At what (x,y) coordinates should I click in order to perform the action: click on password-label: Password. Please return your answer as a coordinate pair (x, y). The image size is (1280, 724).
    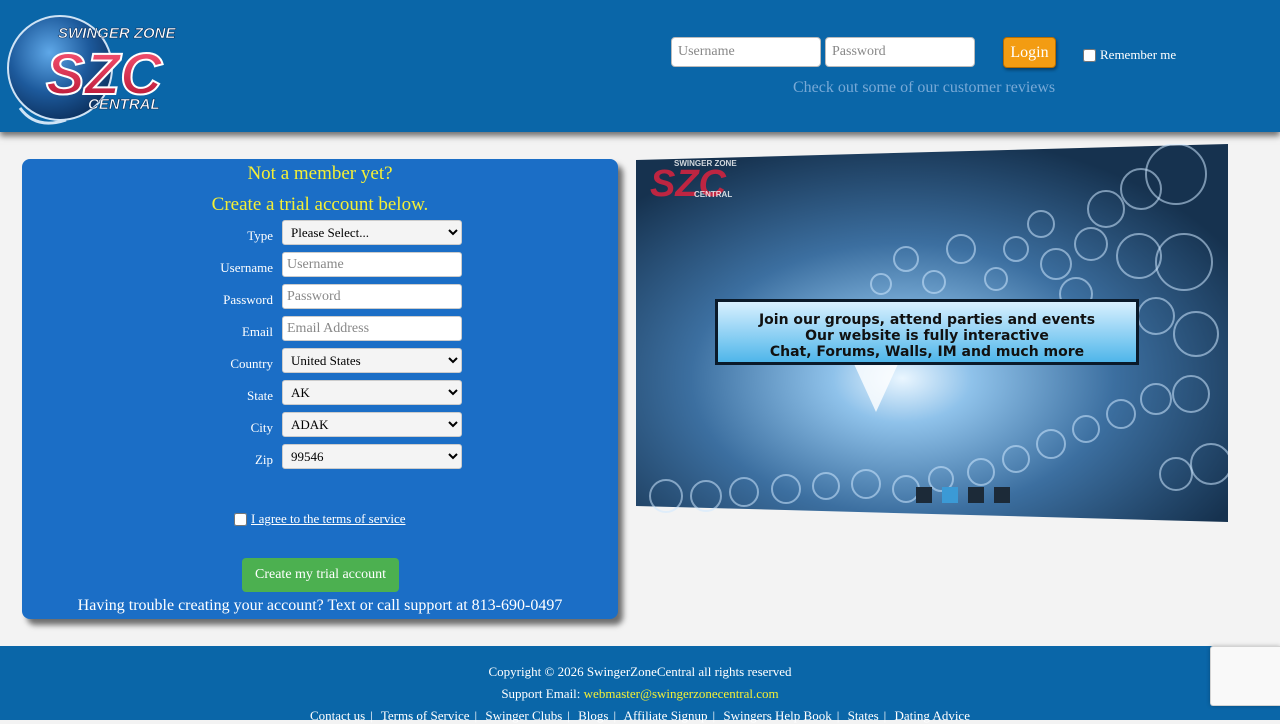
    Looking at the image, I should click on (248, 299).